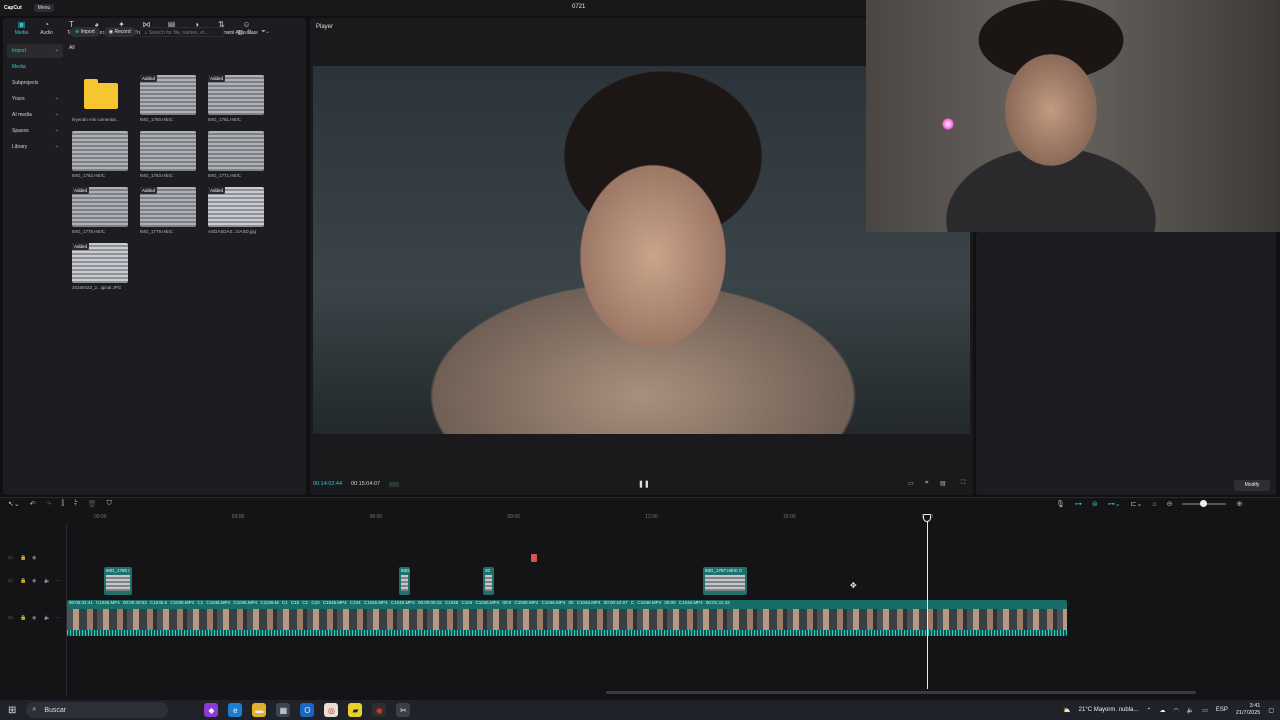  I want to click on modify-button: Modify, so click(1252, 485).